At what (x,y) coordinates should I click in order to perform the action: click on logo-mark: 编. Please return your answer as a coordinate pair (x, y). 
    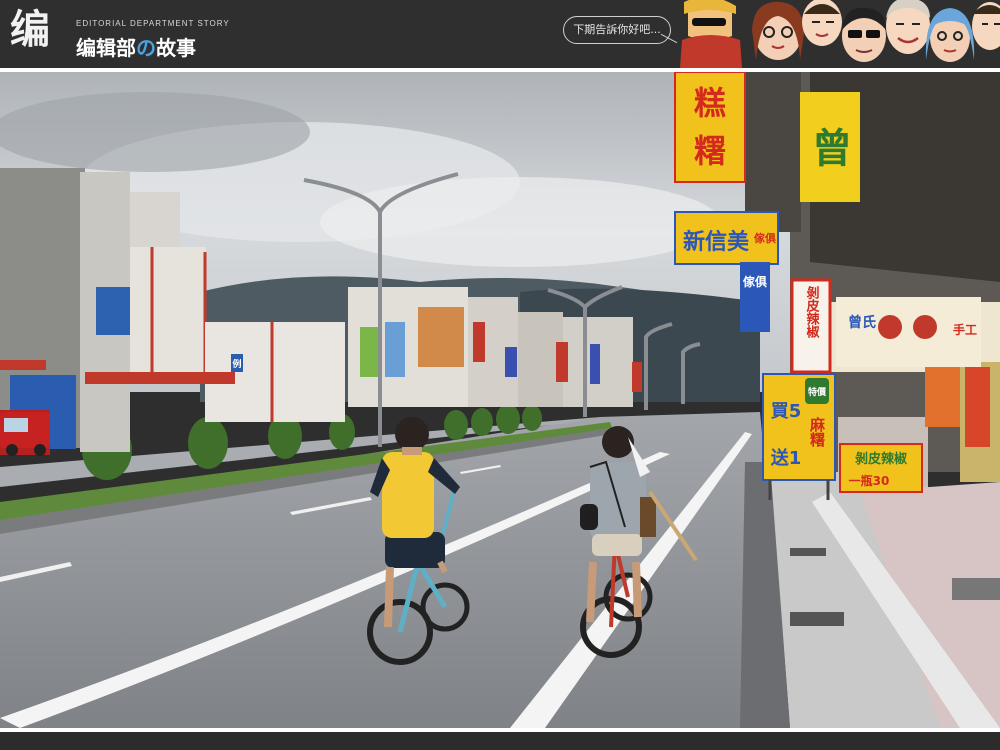
    Looking at the image, I should click on (30, 30).